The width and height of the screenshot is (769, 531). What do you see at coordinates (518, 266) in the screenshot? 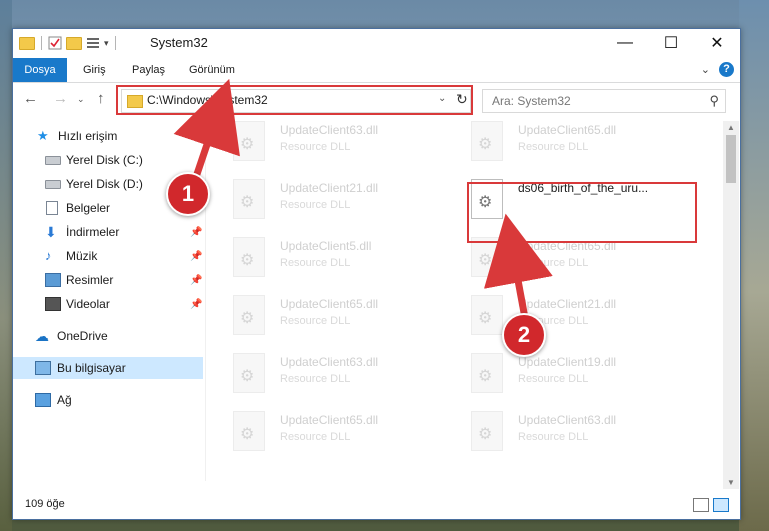
I see `arrow-to-target-file` at bounding box center [518, 266].